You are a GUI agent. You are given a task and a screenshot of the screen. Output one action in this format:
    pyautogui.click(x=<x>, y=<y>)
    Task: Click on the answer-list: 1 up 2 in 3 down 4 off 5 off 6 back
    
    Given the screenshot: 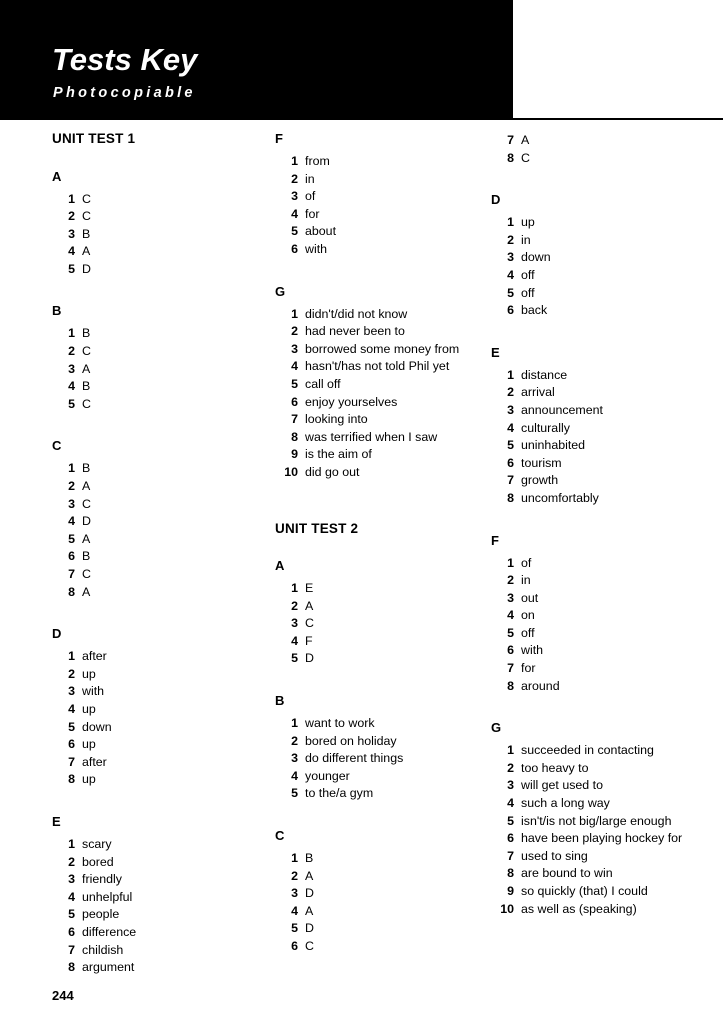 What is the action you would take?
    pyautogui.click(x=598, y=267)
    